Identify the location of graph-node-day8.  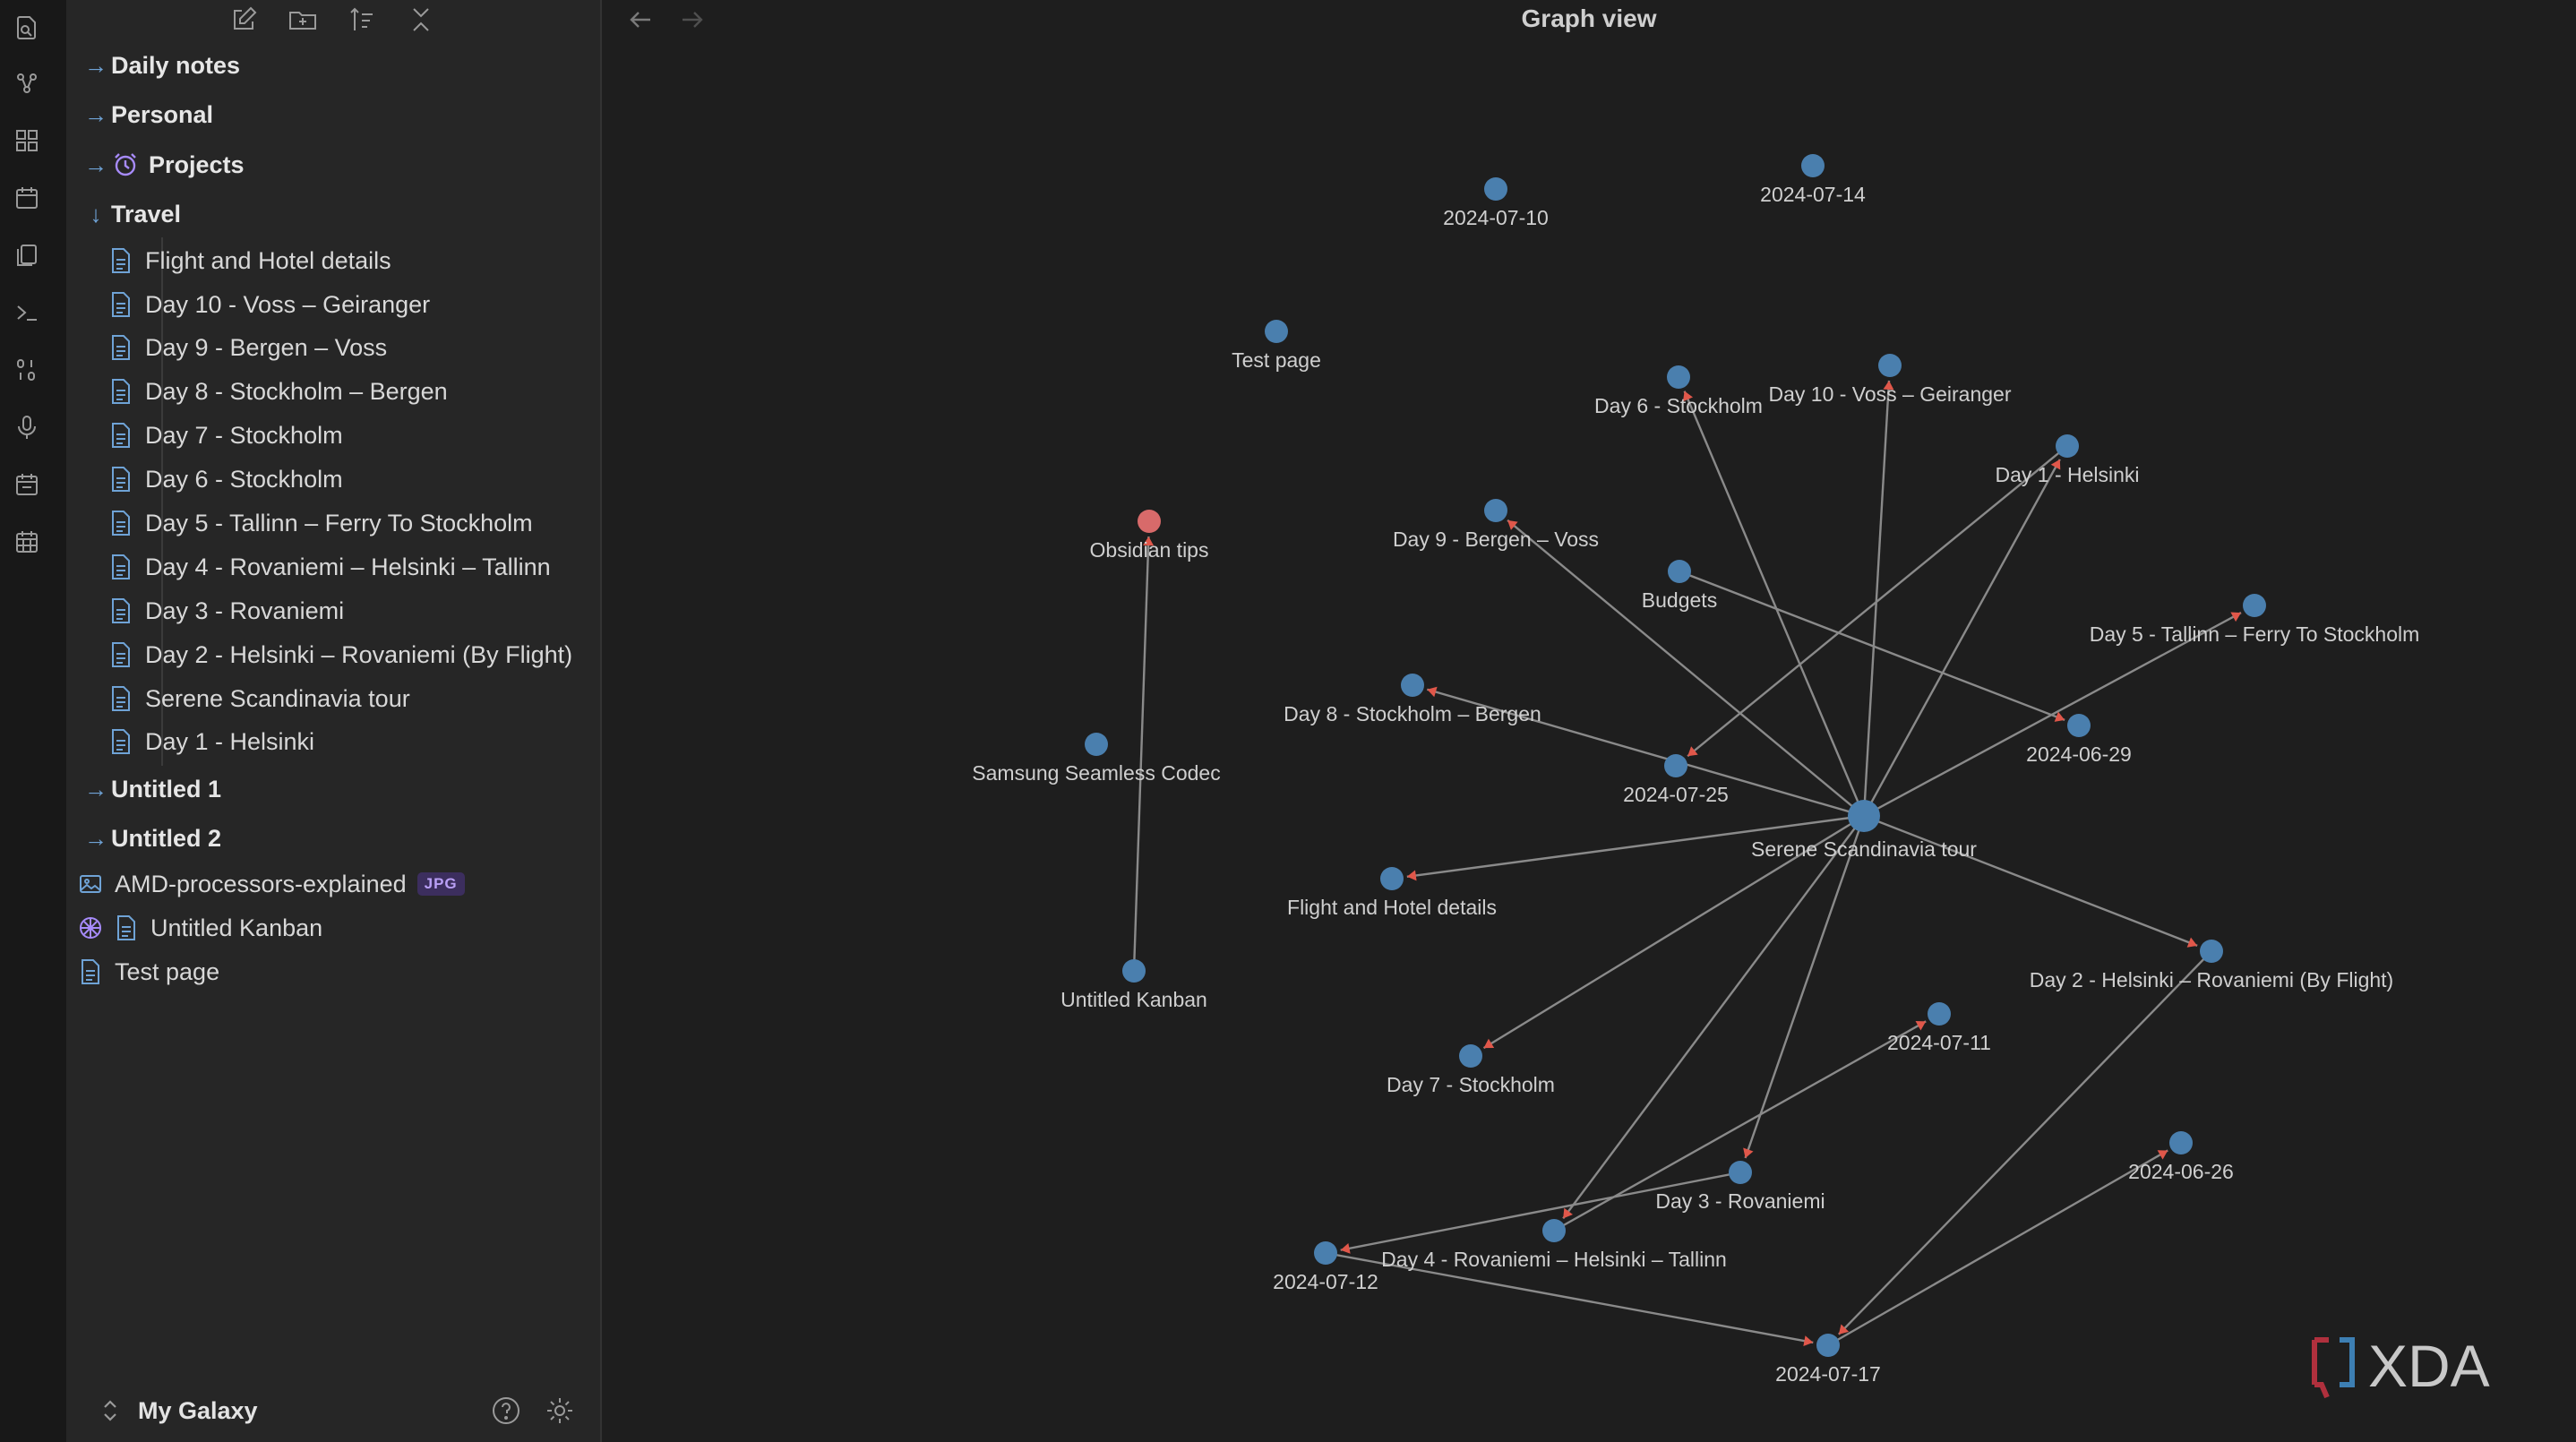
(1412, 685).